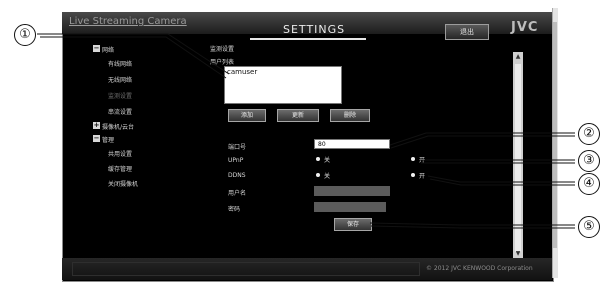 Image resolution: width=607 pixels, height=284 pixels. Describe the element at coordinates (25, 35) in the screenshot. I see `callout-1: ①` at that location.